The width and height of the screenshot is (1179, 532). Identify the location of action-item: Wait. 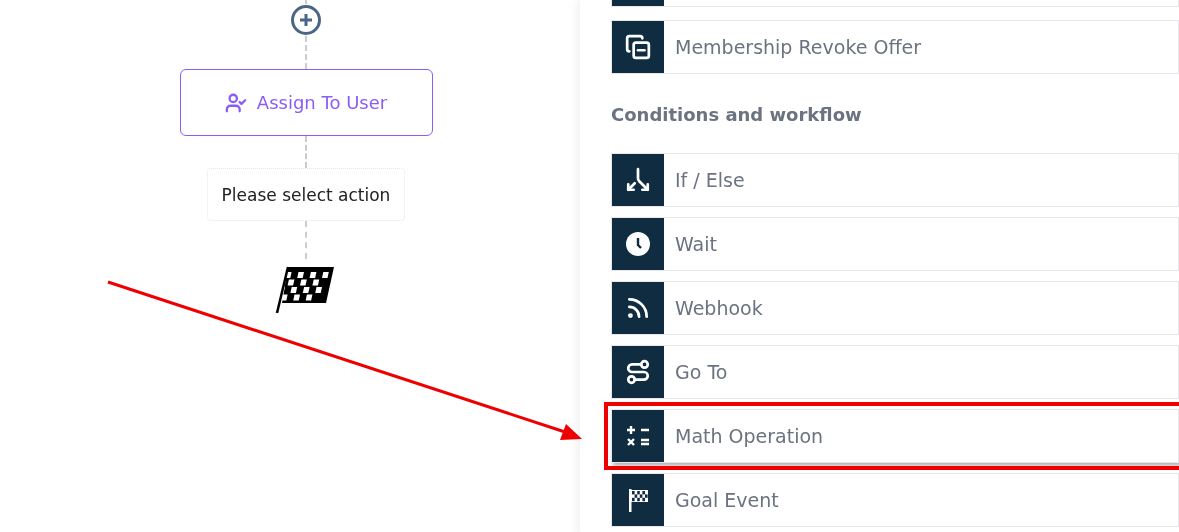
(895, 244).